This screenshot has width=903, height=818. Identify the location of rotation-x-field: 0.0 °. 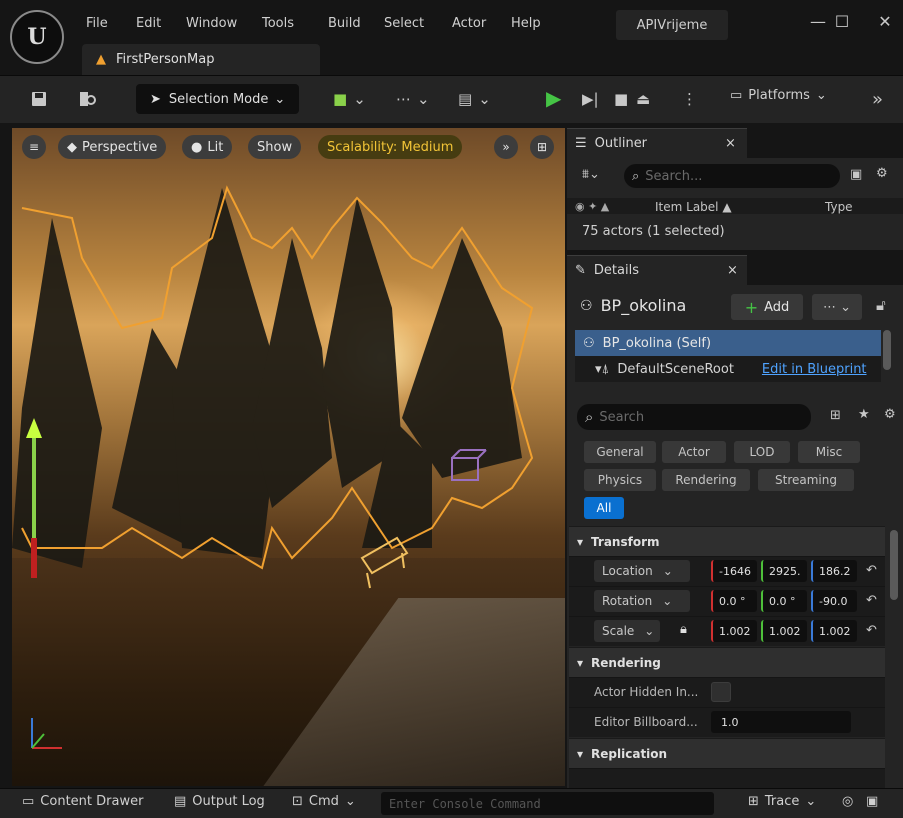
(734, 601).